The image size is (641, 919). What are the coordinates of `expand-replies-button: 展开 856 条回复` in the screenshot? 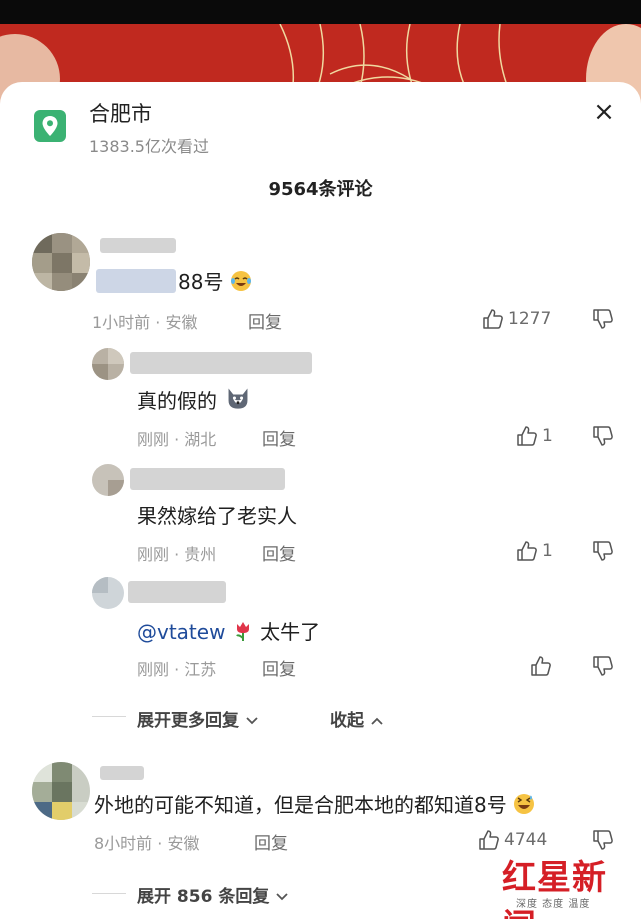 It's located at (213, 894).